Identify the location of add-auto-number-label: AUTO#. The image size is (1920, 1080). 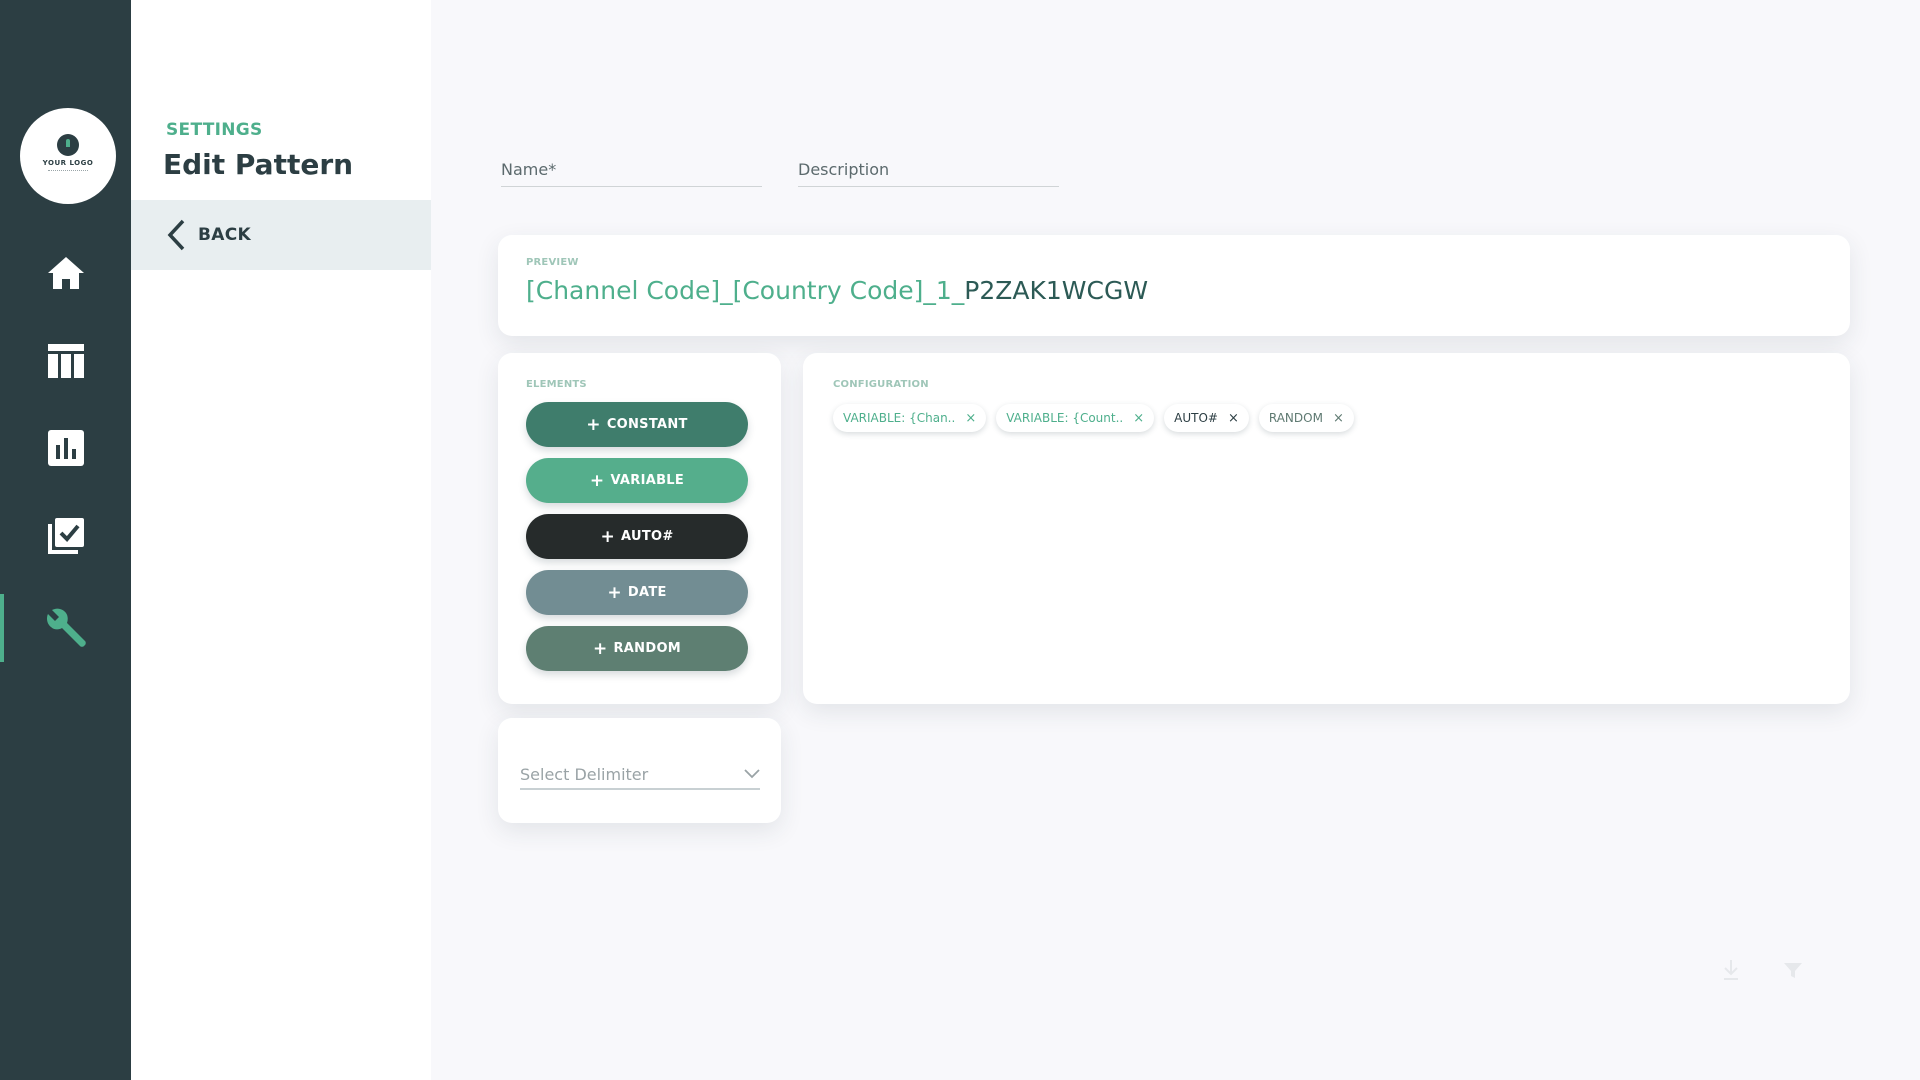
(647, 536).